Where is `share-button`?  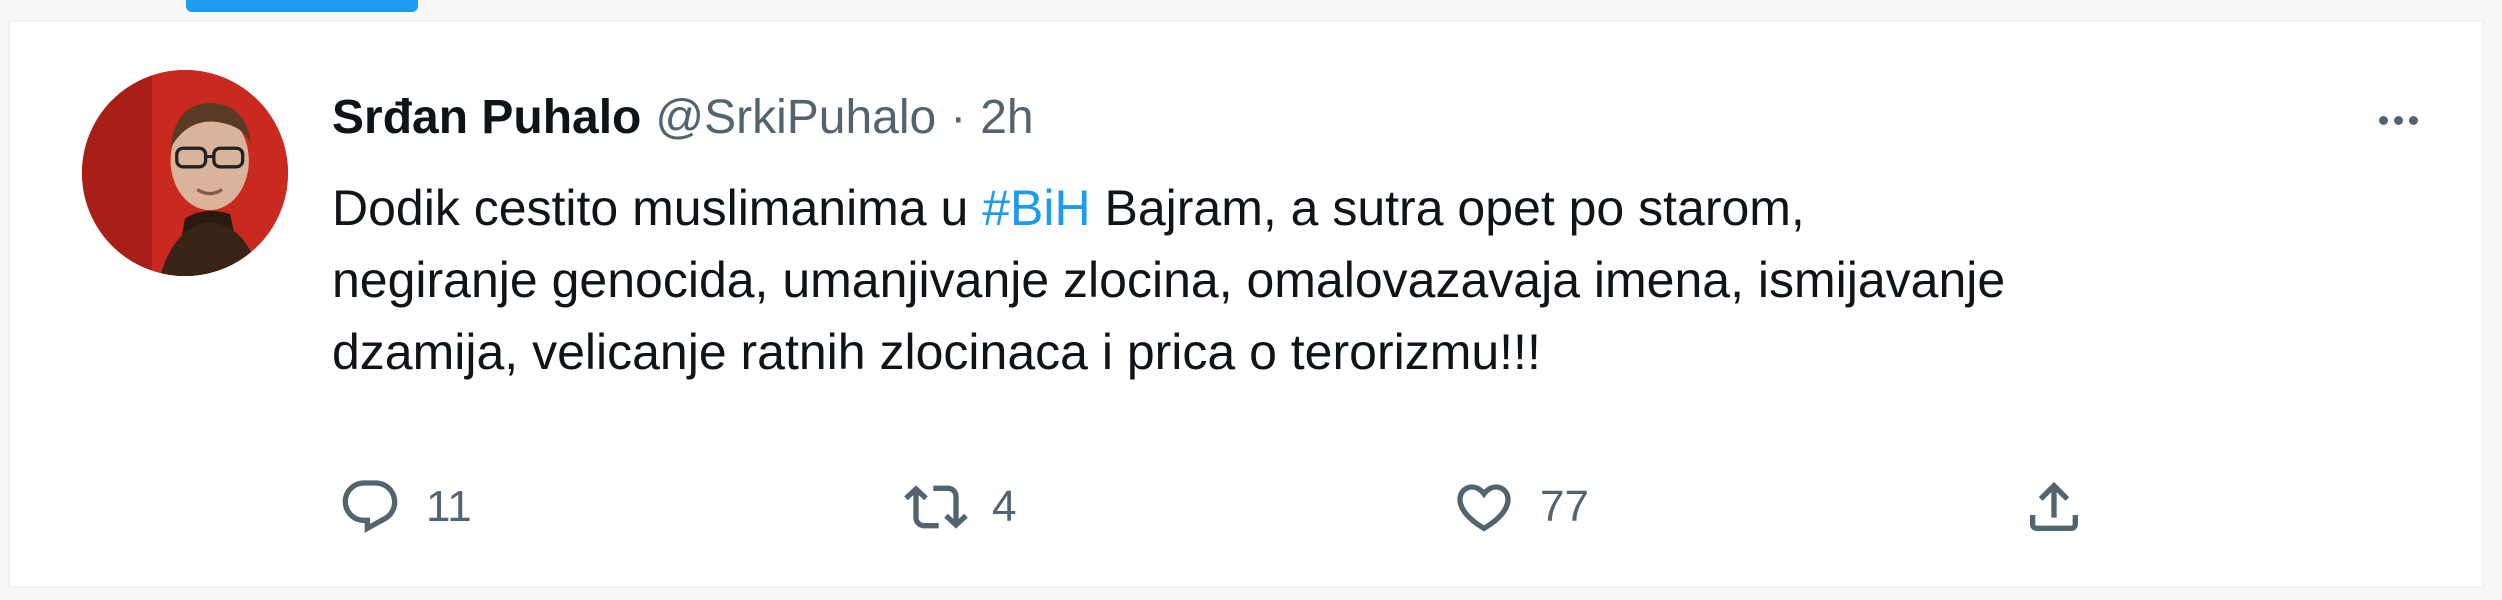
share-button is located at coordinates (2054, 507).